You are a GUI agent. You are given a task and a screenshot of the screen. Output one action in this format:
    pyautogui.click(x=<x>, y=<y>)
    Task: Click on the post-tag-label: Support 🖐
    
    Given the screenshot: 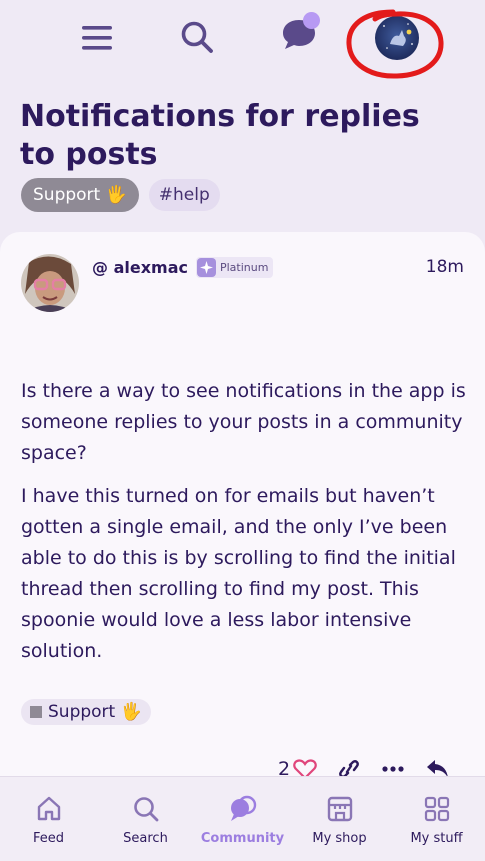 What is the action you would take?
    pyautogui.click(x=95, y=712)
    